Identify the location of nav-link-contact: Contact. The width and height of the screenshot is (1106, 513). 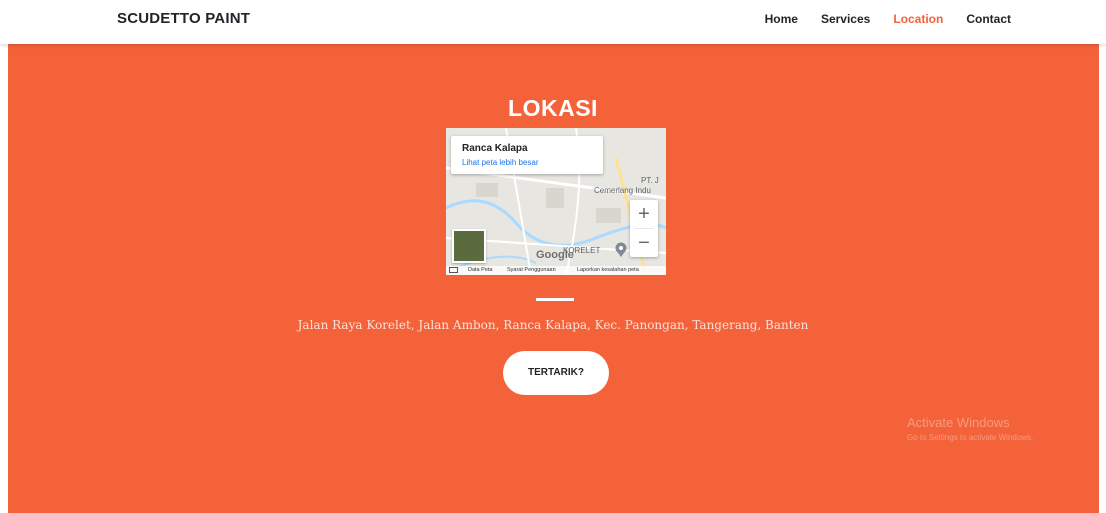
(988, 19).